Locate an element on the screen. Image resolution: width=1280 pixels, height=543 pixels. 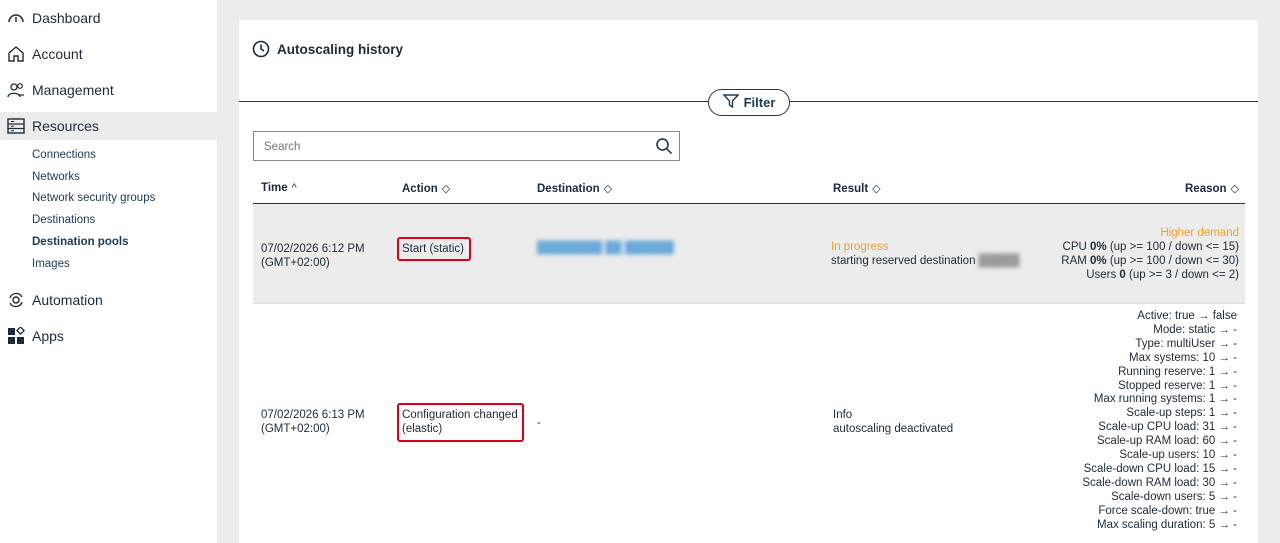
clock-icon is located at coordinates (261, 49).